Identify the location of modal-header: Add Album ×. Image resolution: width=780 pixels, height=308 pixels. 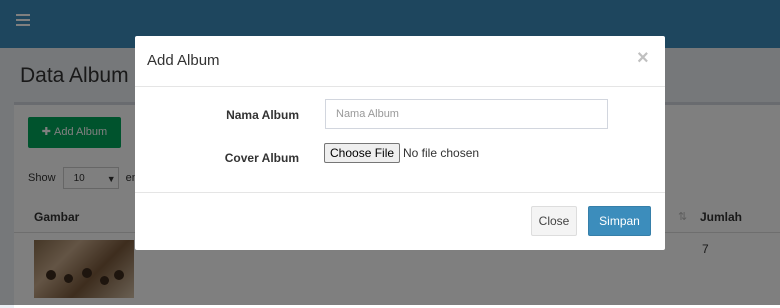
(400, 61).